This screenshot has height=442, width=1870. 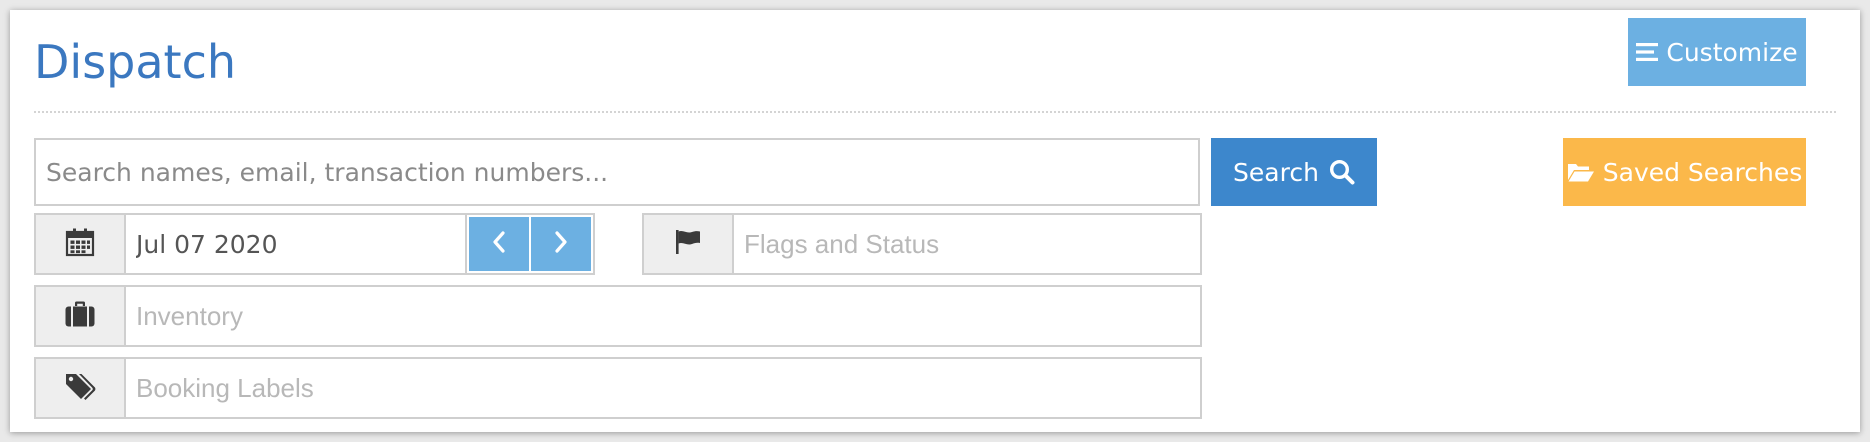 I want to click on inventory-filter, so click(x=618, y=316).